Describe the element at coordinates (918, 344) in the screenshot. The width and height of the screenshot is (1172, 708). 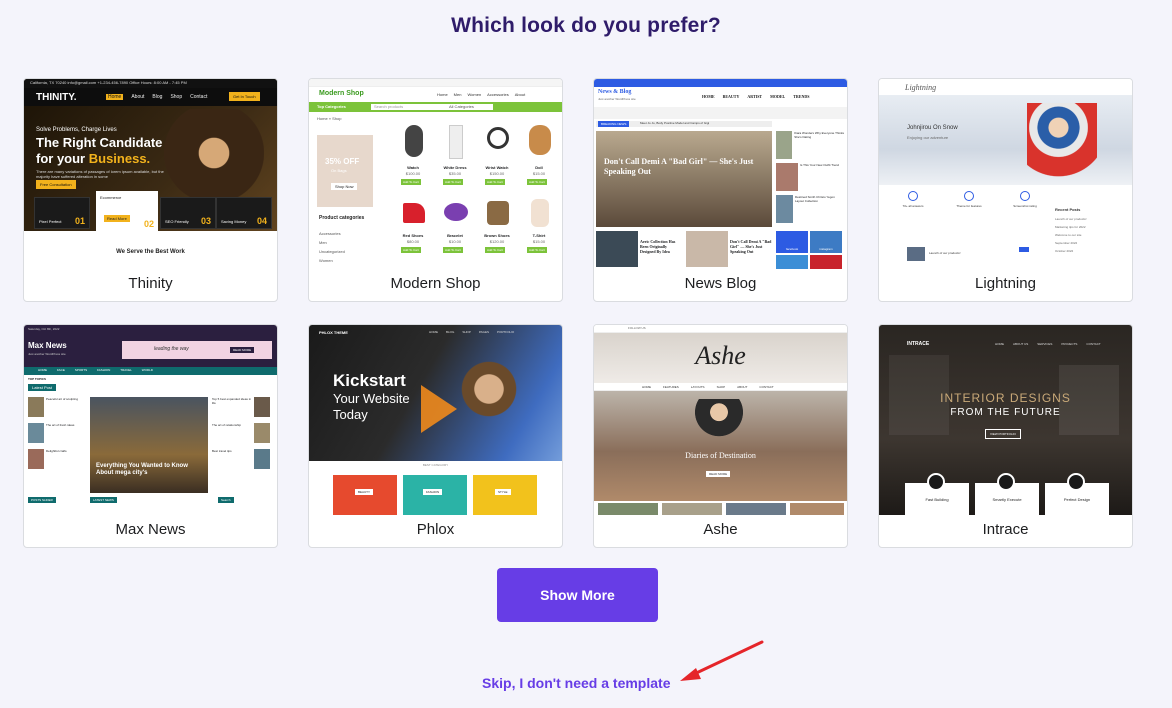
I see `preview-logo: INTRACE` at that location.